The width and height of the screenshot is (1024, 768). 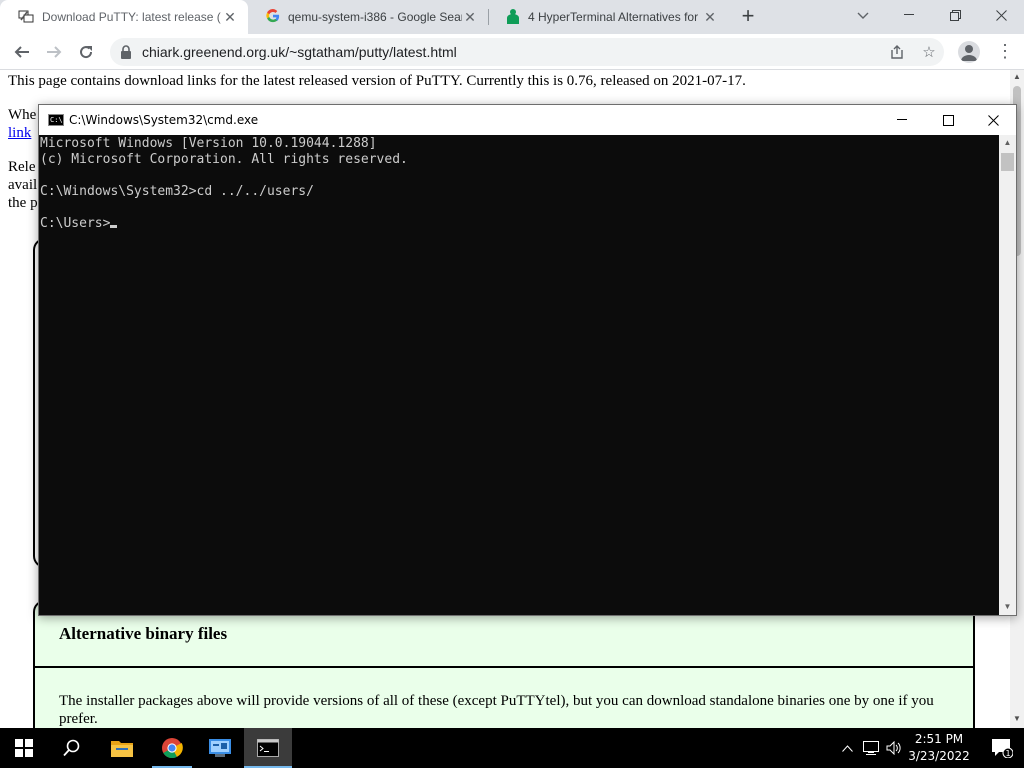 What do you see at coordinates (1007, 607) in the screenshot?
I see `cmd-scroll-down-arrow-icon: ▼` at bounding box center [1007, 607].